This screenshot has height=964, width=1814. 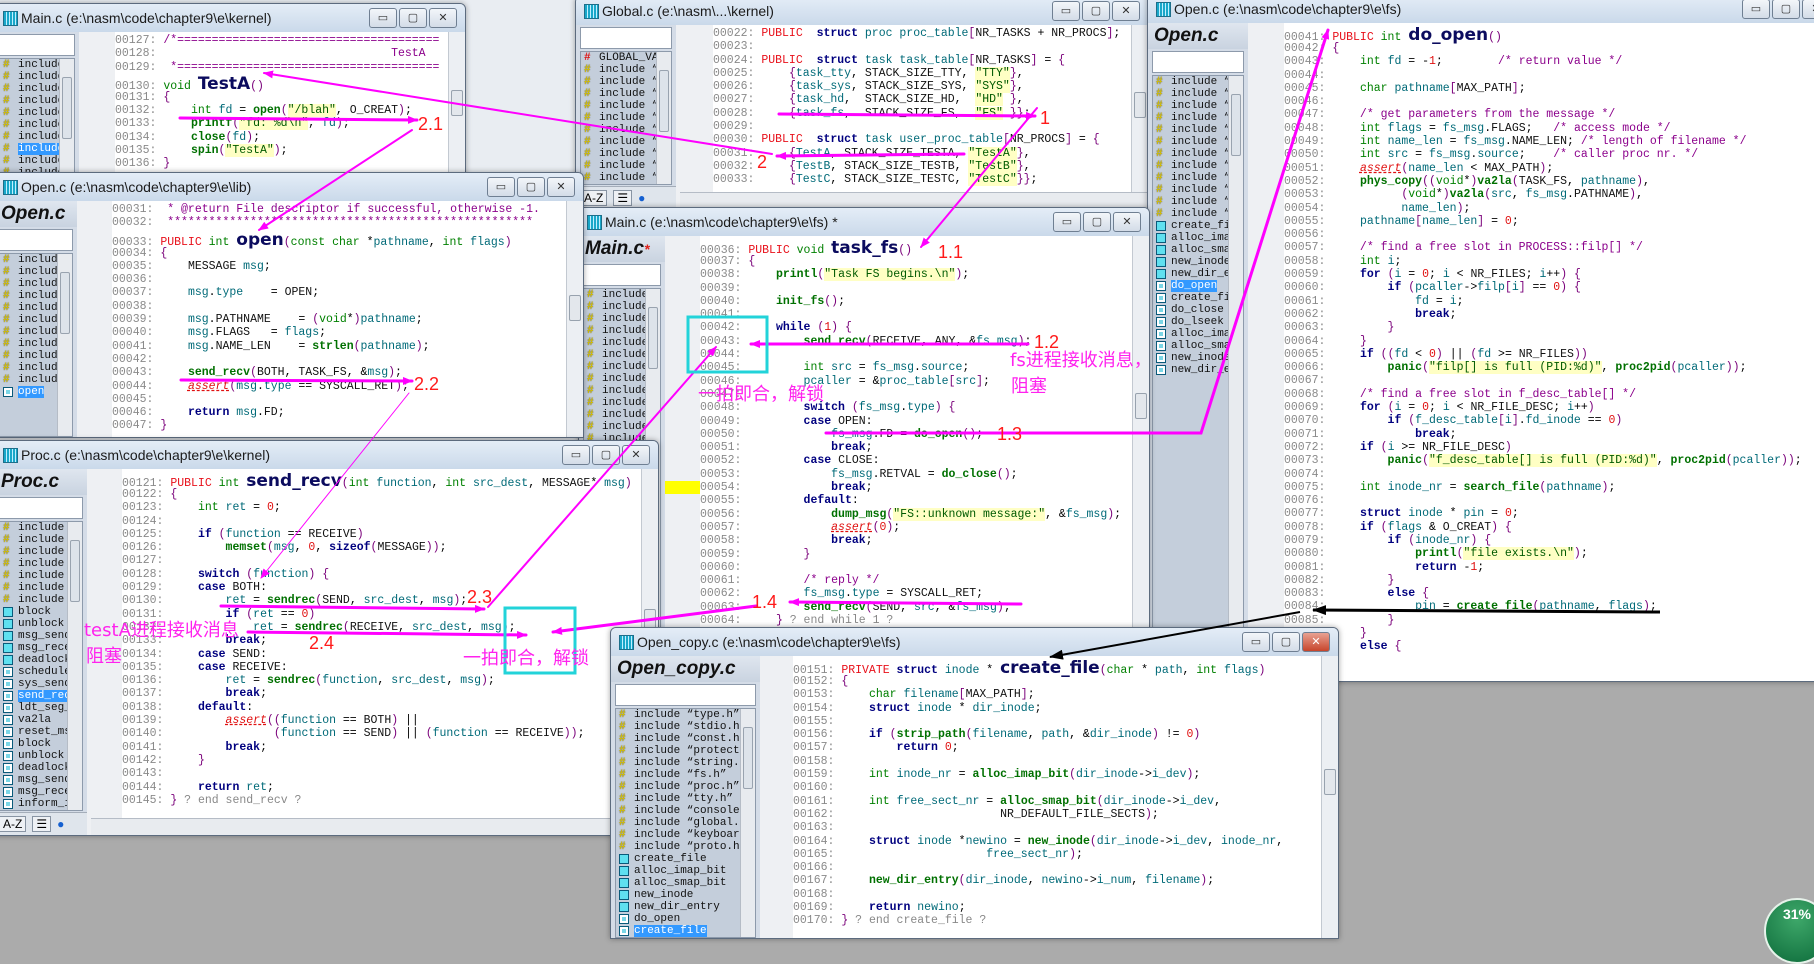 What do you see at coordinates (685, 799) in the screenshot?
I see `symbol-item: # include “tty.h”` at bounding box center [685, 799].